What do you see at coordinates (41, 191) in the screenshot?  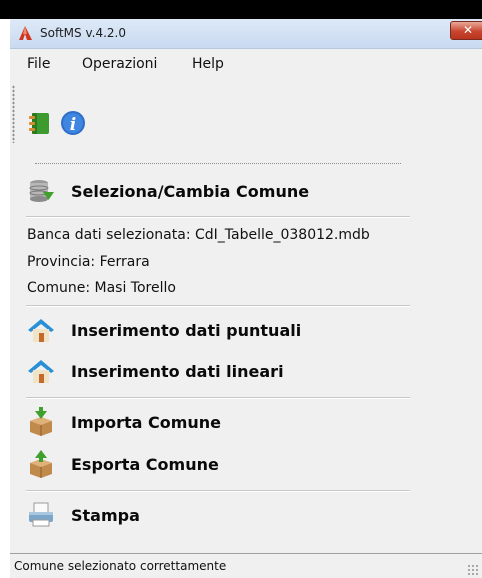 I see `database-select-icon` at bounding box center [41, 191].